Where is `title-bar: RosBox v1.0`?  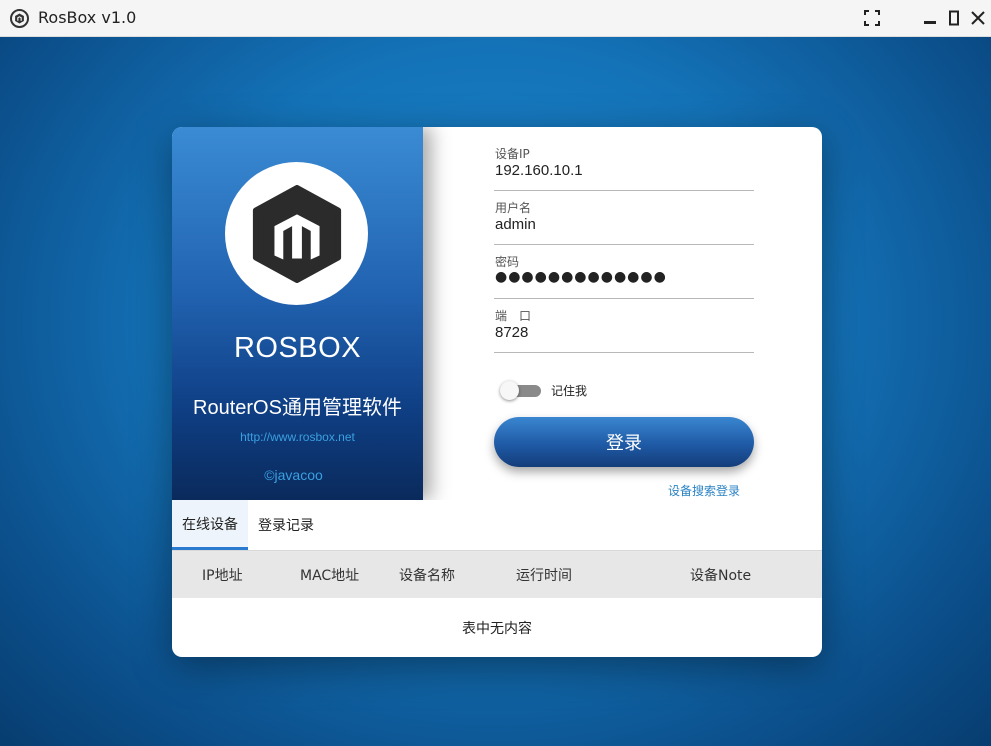
title-bar: RosBox v1.0 is located at coordinates (495, 18).